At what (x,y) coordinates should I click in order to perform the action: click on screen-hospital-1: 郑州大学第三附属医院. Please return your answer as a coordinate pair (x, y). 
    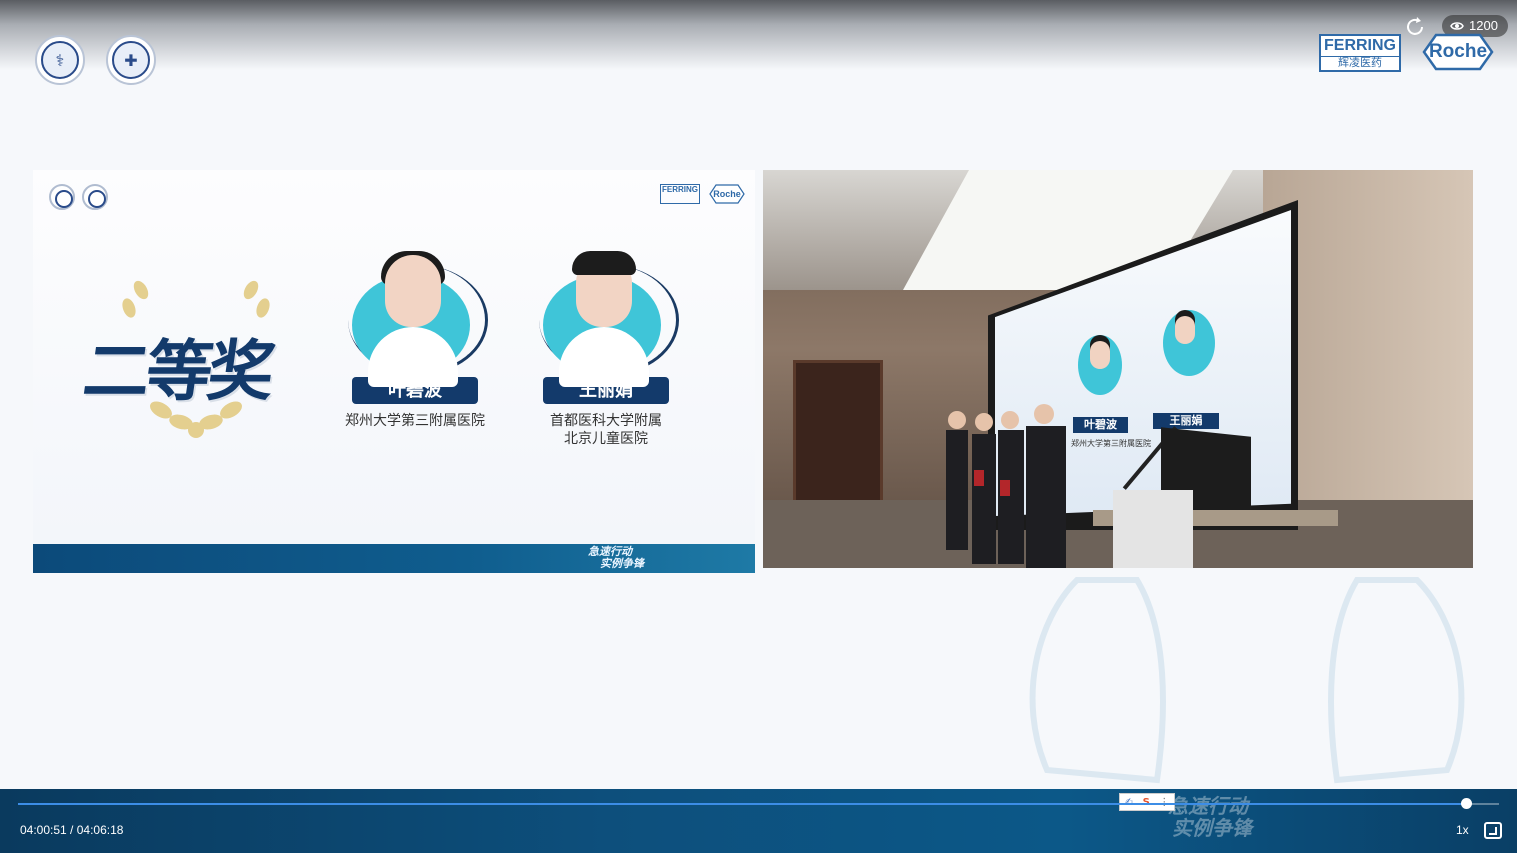
    Looking at the image, I should click on (1111, 443).